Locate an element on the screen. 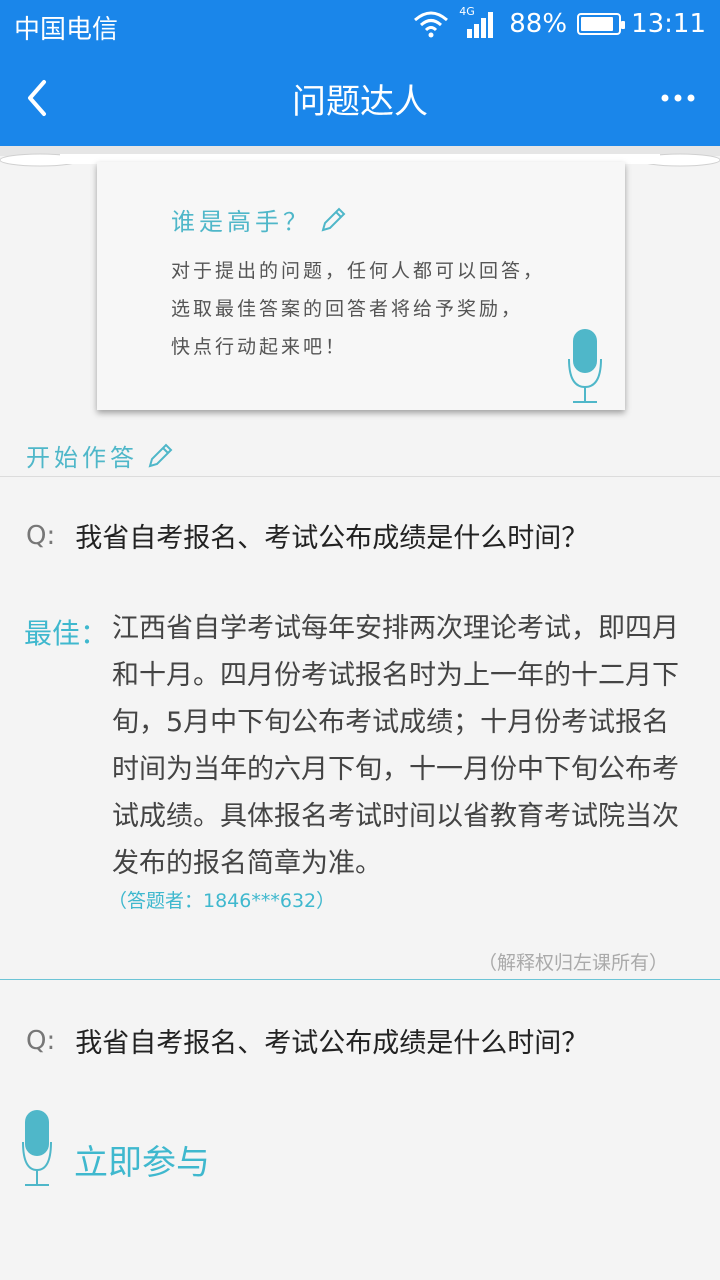 This screenshot has height=1280, width=720. intro-heading: 谁是高手？ is located at coordinates (259, 219).